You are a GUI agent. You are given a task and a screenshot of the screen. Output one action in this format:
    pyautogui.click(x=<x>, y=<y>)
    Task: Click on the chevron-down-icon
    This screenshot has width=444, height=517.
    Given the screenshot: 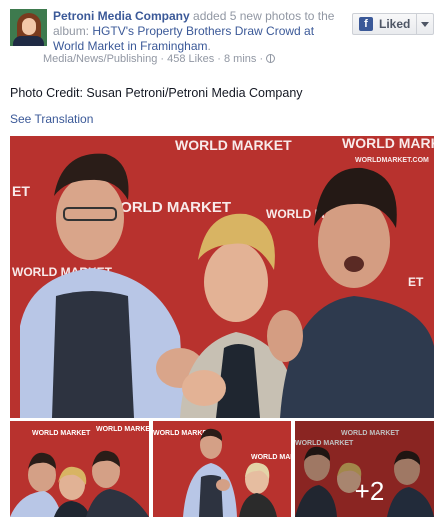 What is the action you would take?
    pyautogui.click(x=425, y=24)
    